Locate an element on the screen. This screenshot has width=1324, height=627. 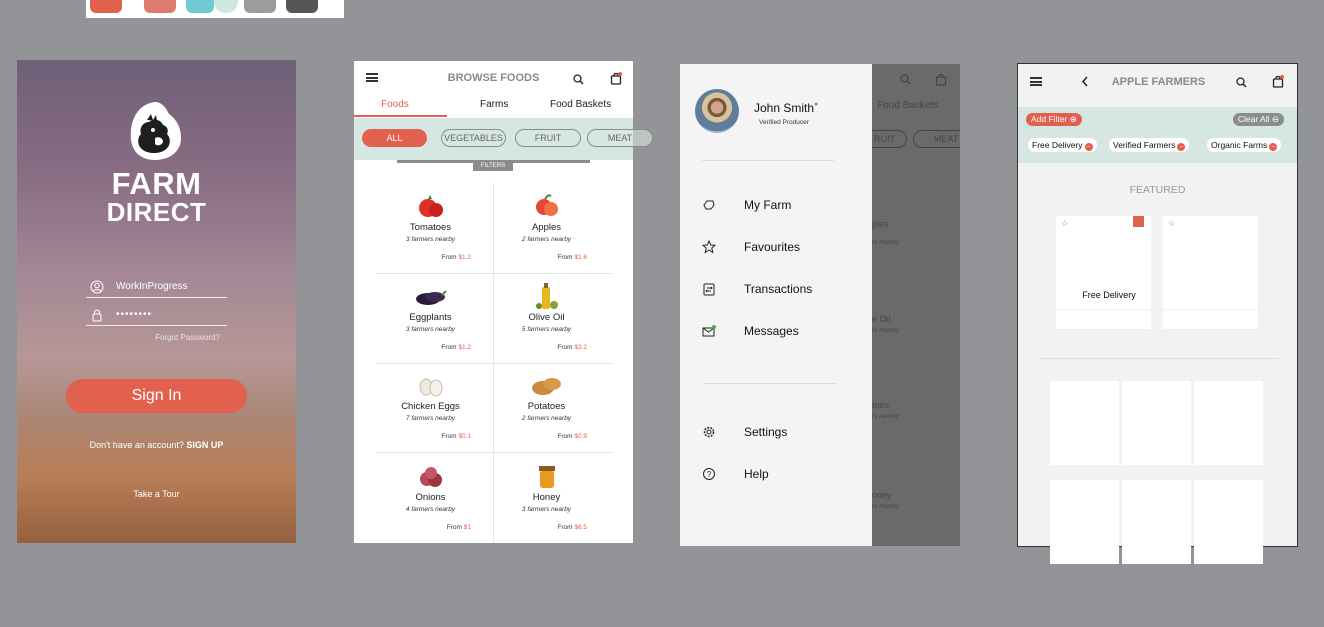
color-palette is located at coordinates (215, 9).